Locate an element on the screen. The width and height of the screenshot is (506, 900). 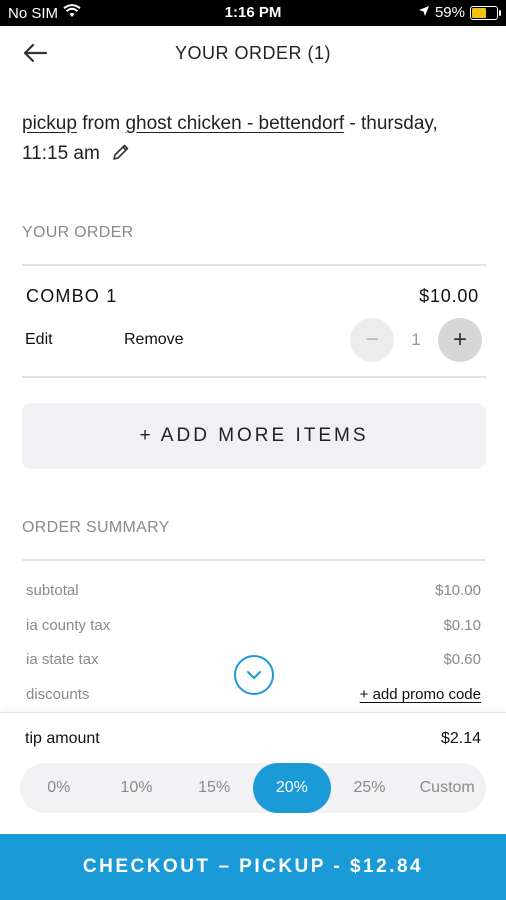
decrease-quantity-button: − is located at coordinates (372, 340).